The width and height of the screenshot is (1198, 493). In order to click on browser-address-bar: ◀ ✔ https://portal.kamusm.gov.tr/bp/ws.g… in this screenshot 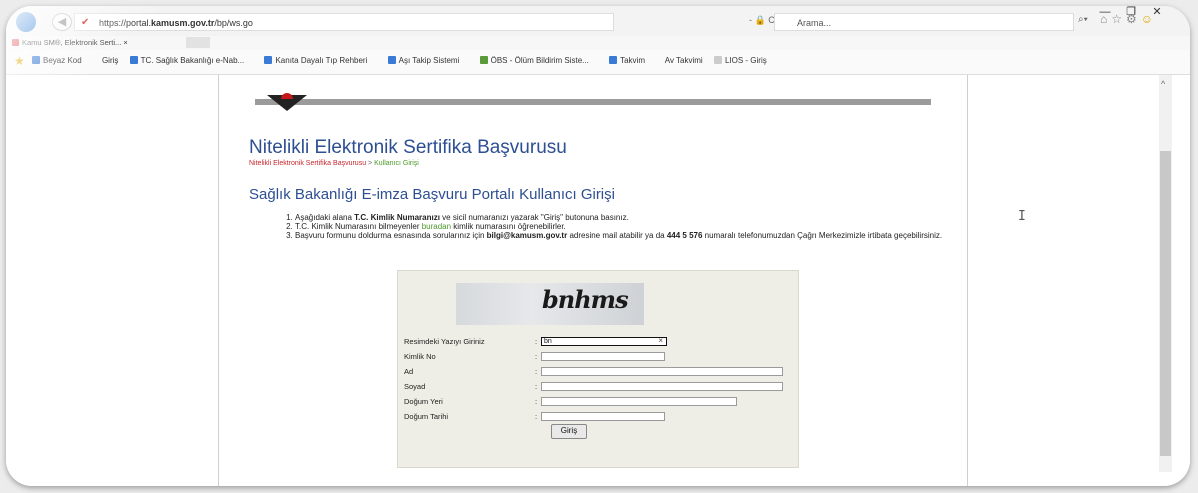, I will do `click(598, 21)`.